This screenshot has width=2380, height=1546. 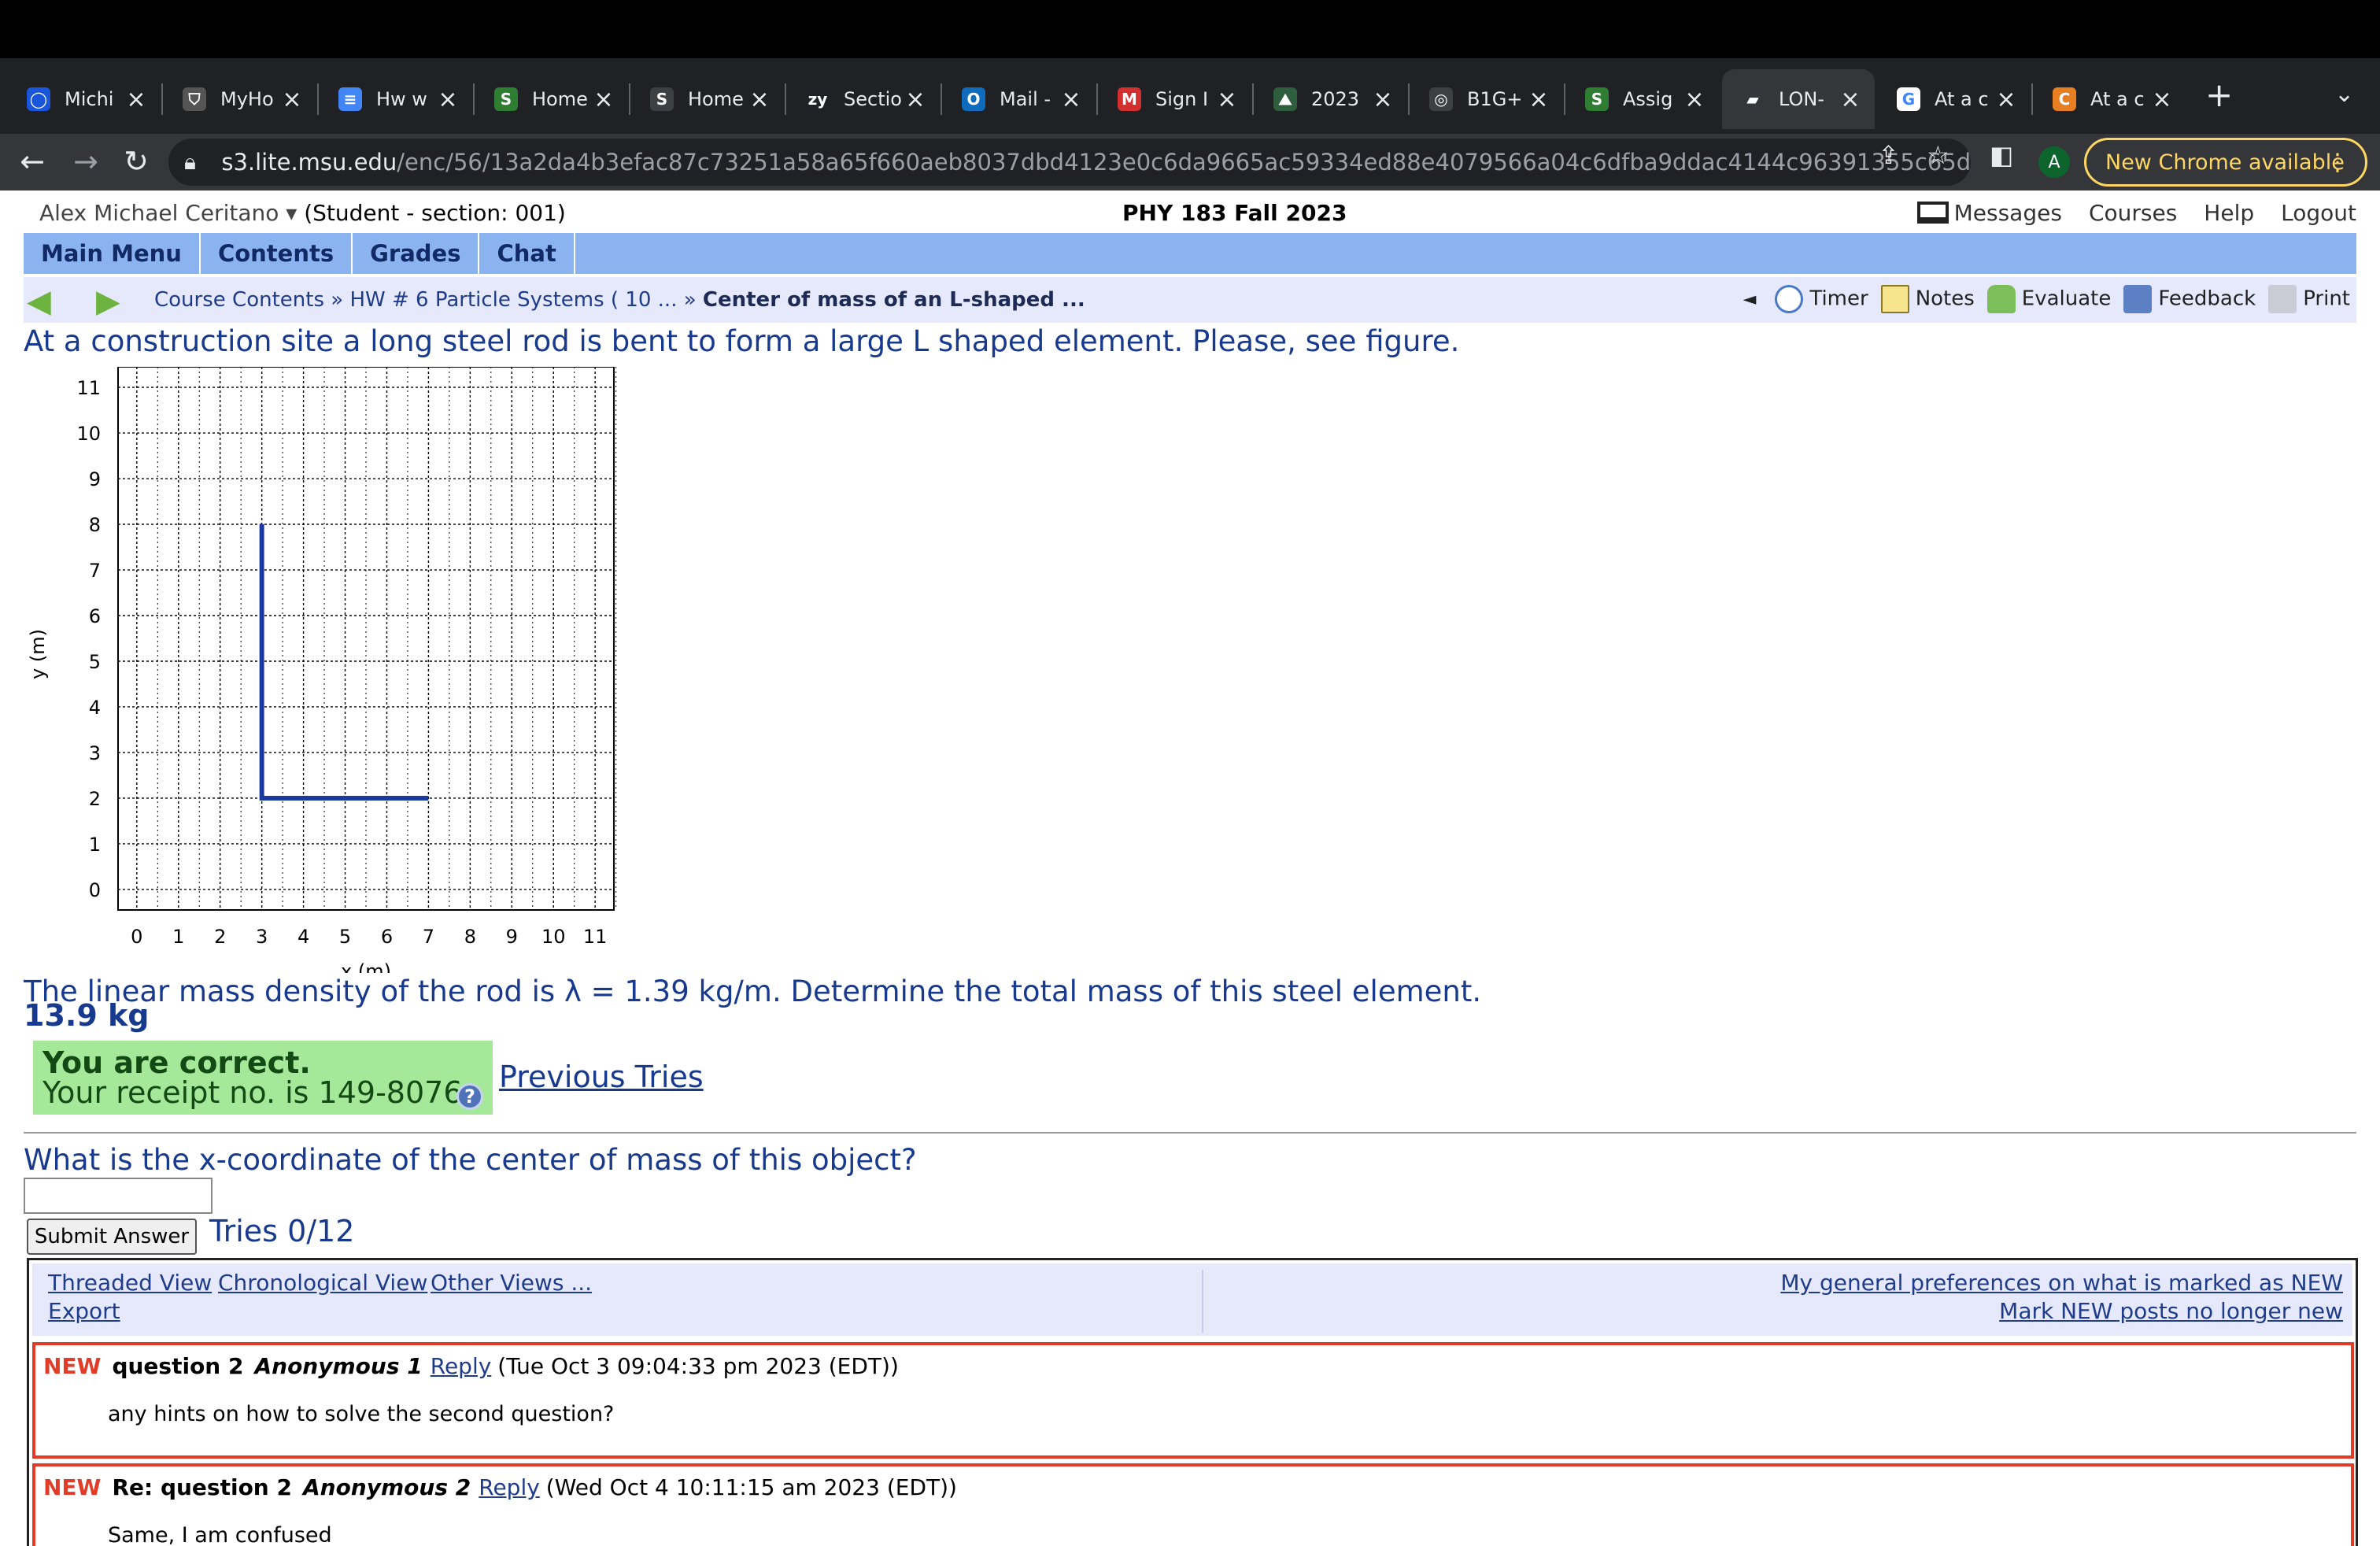 I want to click on previous-tries-link: Previous Tries, so click(x=601, y=1077).